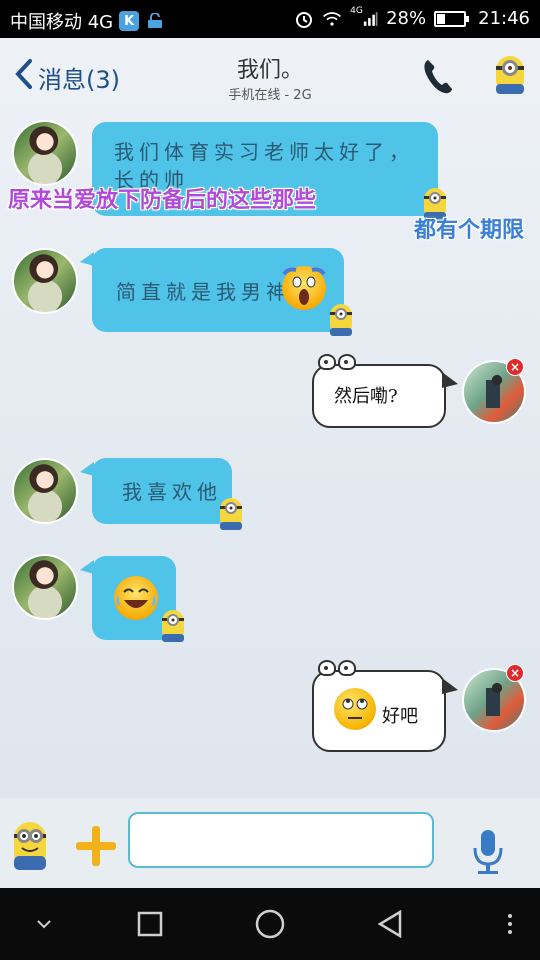 The height and width of the screenshot is (960, 540). What do you see at coordinates (504, 18) in the screenshot?
I see `clock: 21:46` at bounding box center [504, 18].